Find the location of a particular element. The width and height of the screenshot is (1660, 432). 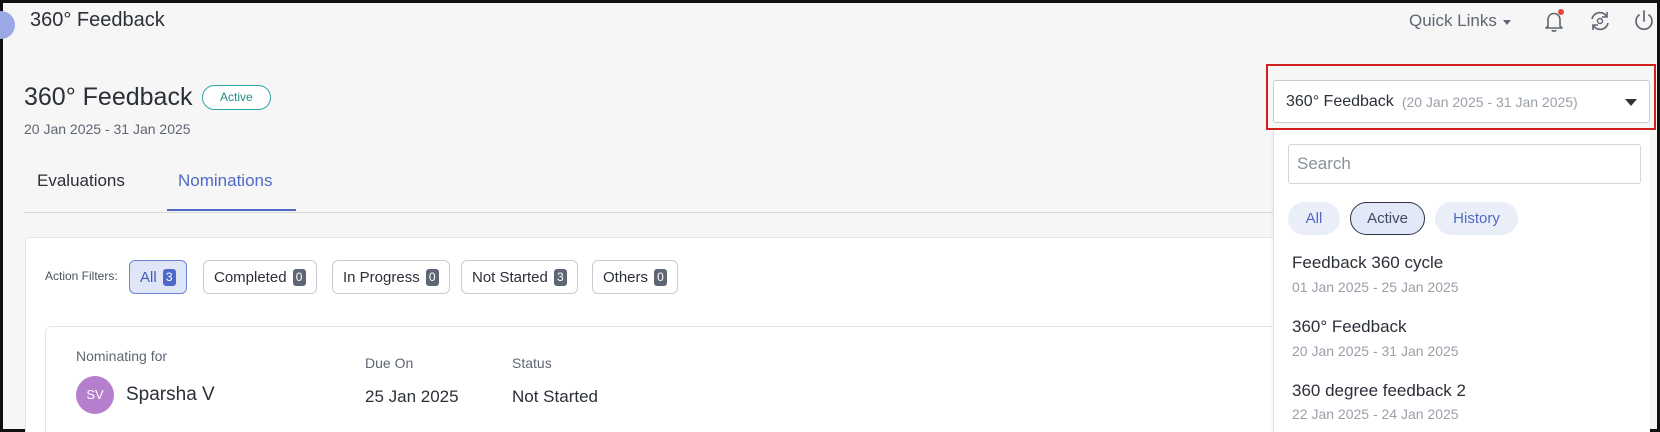

filter-chip-label: Completed is located at coordinates (250, 277).